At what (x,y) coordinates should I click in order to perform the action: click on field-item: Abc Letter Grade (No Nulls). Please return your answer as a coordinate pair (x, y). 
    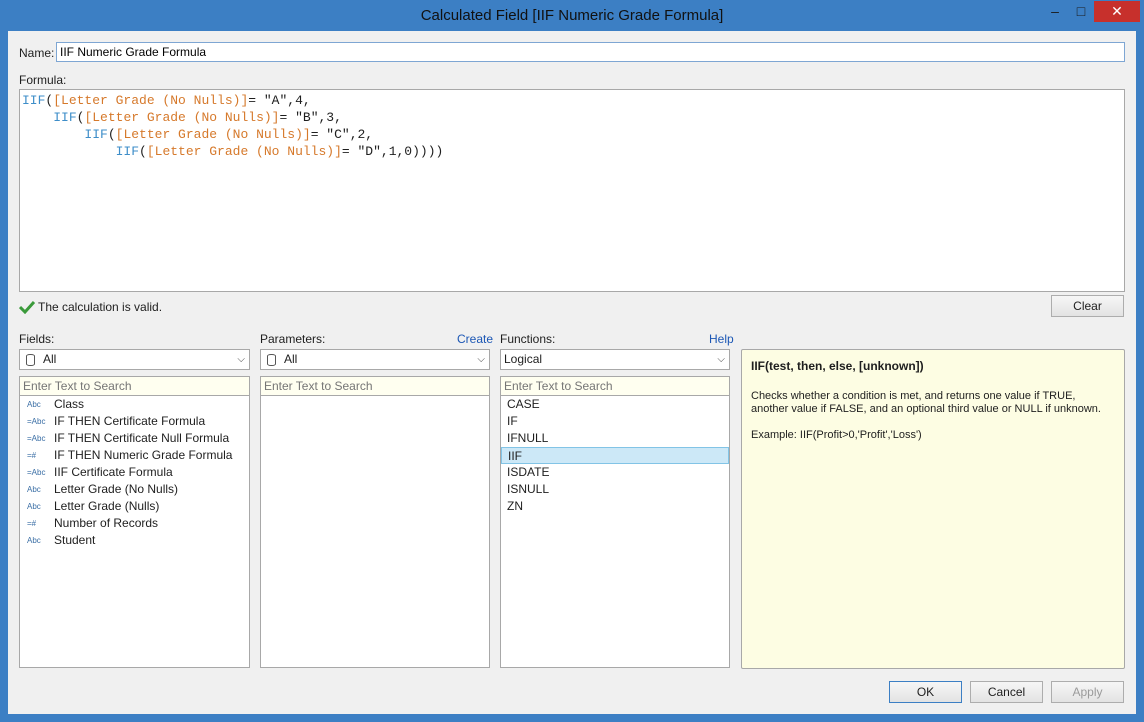
    Looking at the image, I should click on (134, 489).